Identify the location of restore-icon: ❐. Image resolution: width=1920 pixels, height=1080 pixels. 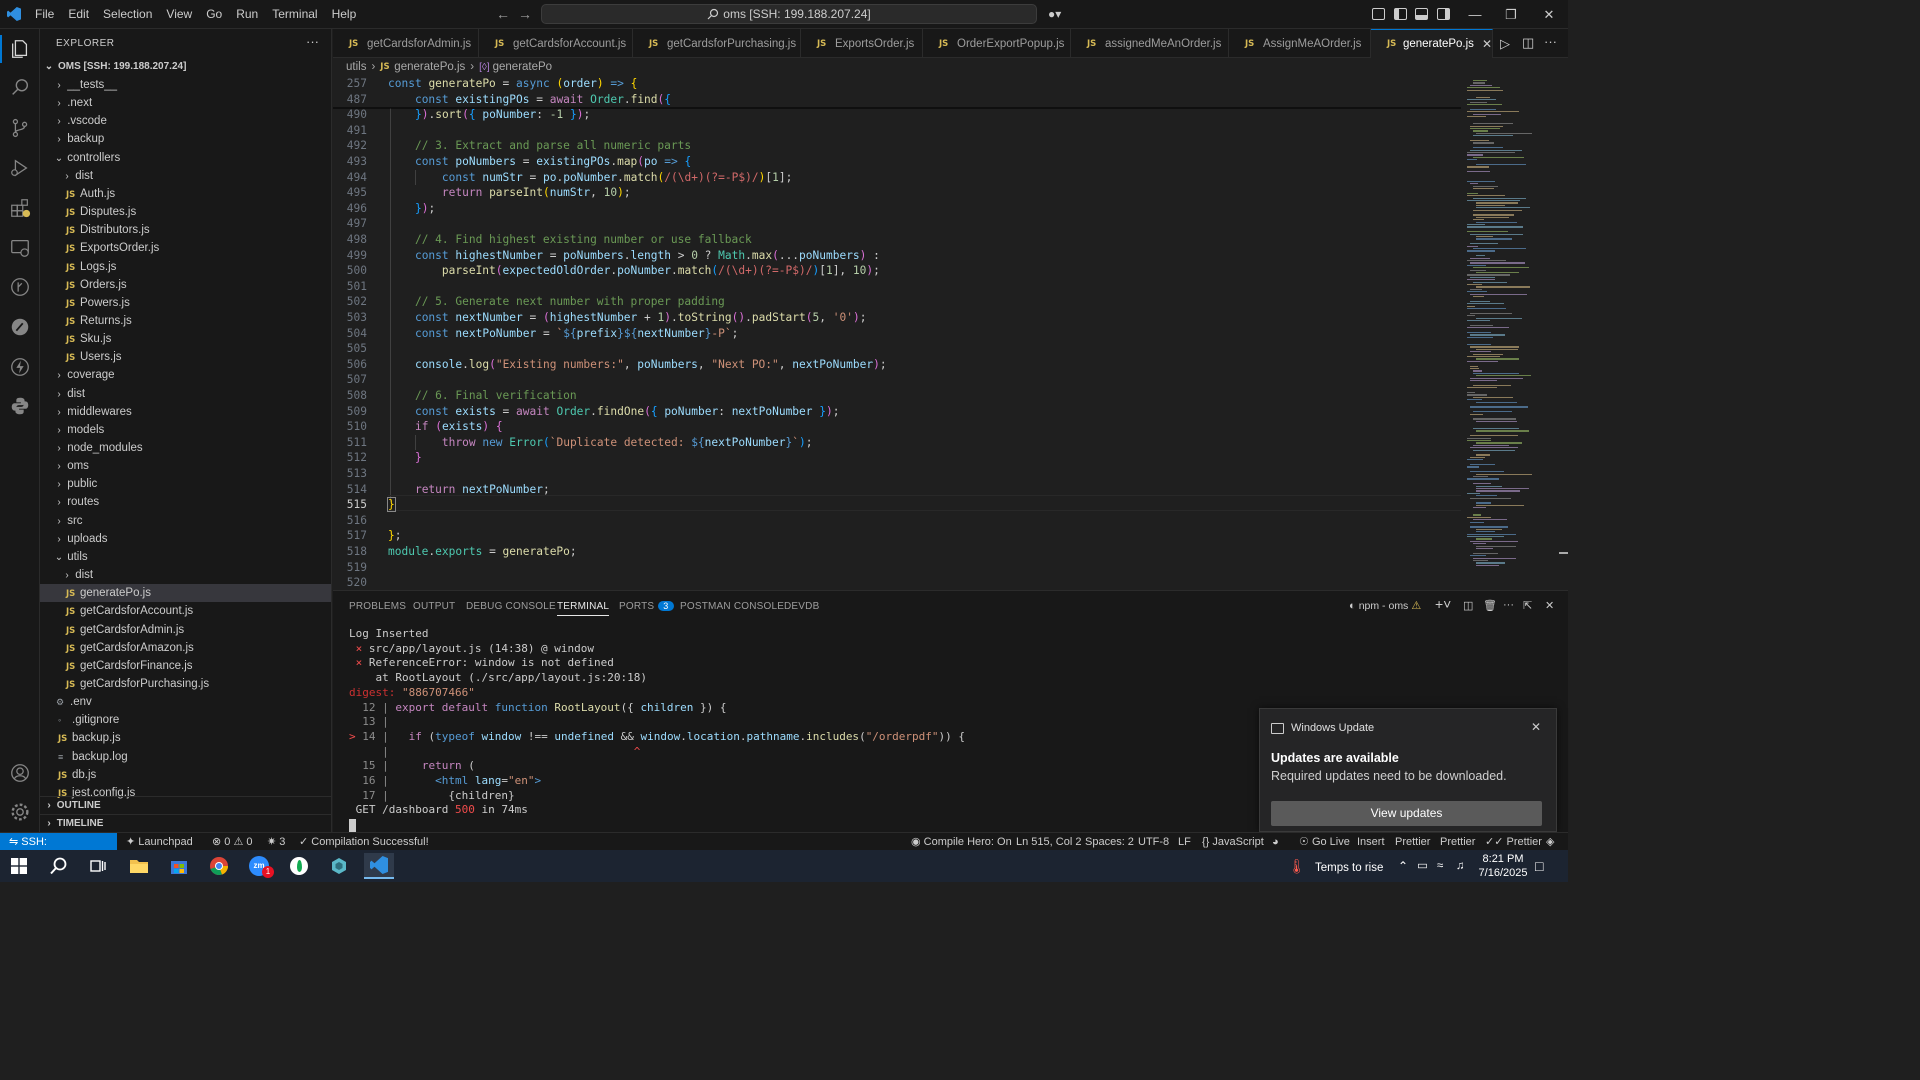
(1511, 14).